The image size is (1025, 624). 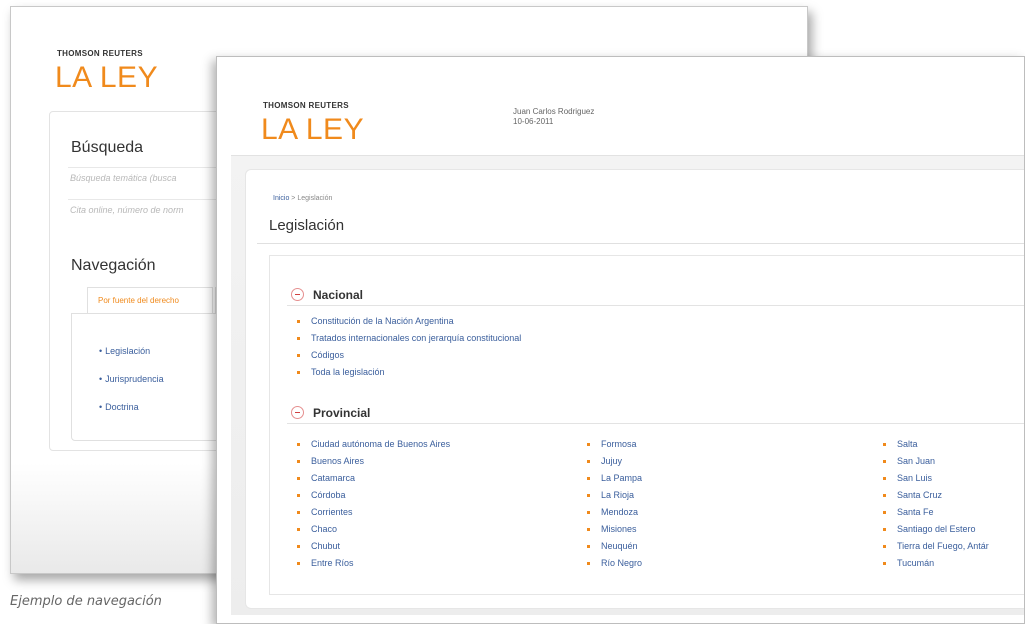 I want to click on province-link: Córdoba, so click(x=328, y=495).